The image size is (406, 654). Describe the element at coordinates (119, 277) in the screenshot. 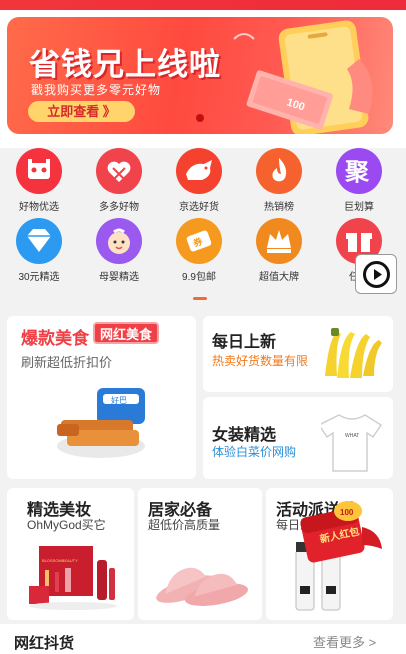

I see `category-label: 母婴精选` at that location.